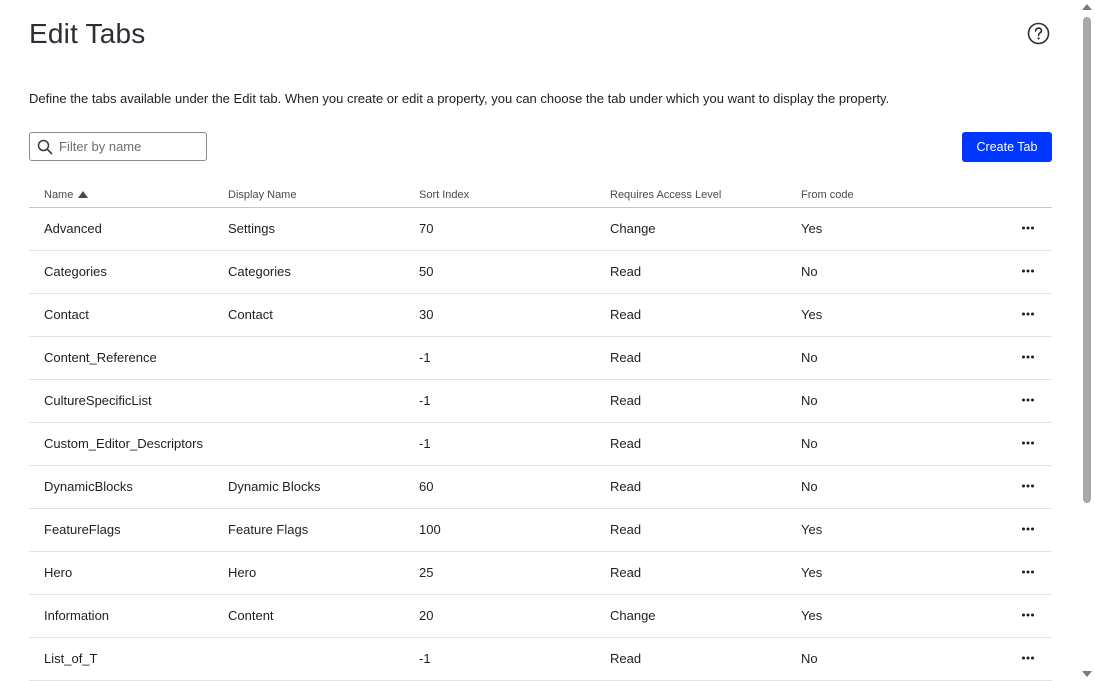  I want to click on help-circle-icon, so click(1038, 33).